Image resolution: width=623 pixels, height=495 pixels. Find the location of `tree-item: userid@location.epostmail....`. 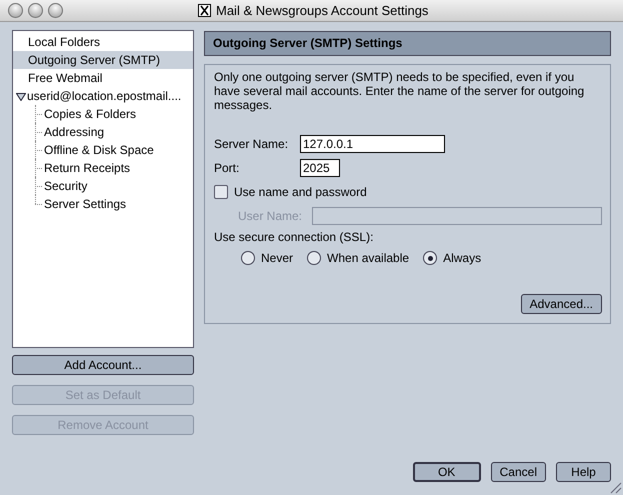

tree-item: userid@location.epostmail.... is located at coordinates (103, 96).